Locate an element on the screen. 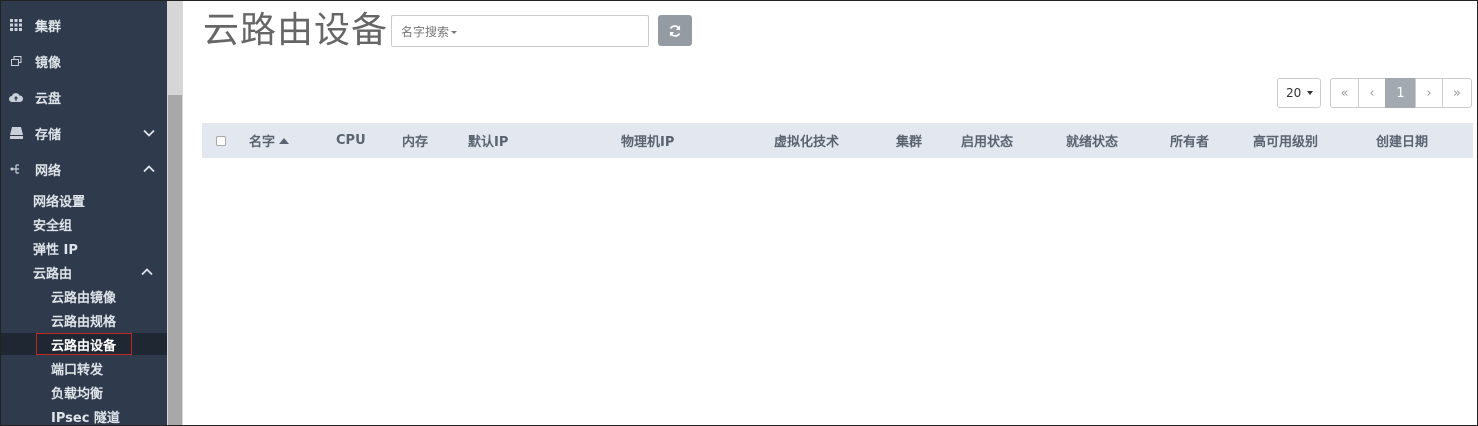  sidebar-item-label: 存储 is located at coordinates (48, 135).